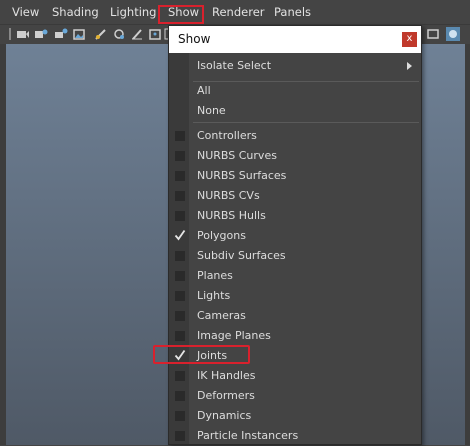 This screenshot has width=470, height=446. What do you see at coordinates (133, 12) in the screenshot?
I see `menu-lighting: Lighting` at bounding box center [133, 12].